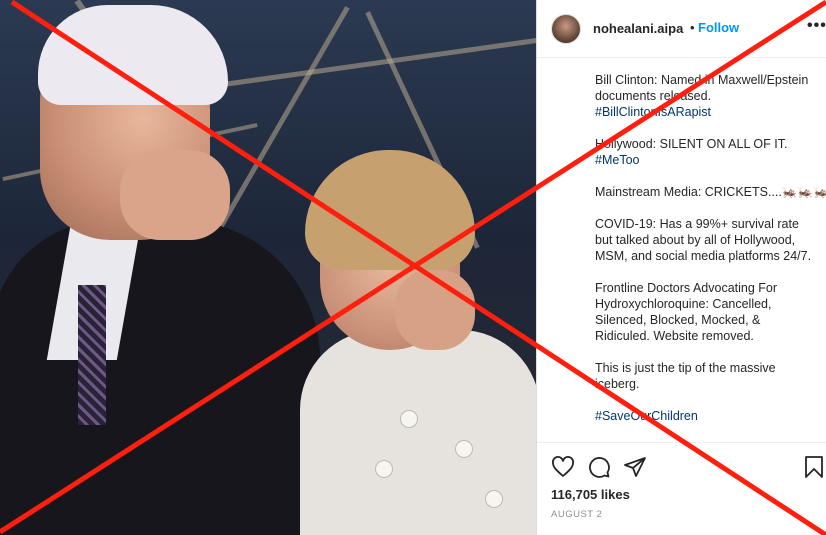 Image resolution: width=826 pixels, height=535 pixels. Describe the element at coordinates (653, 96) in the screenshot. I see `caption-line: documents released.` at that location.